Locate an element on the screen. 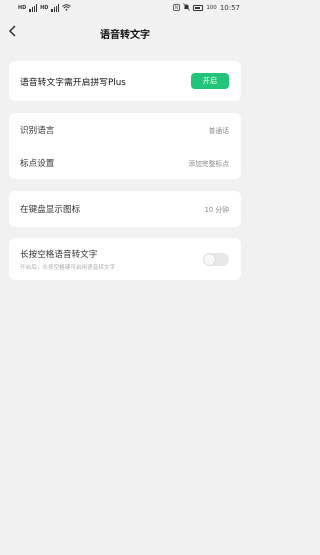  language-card: 识别语言 普通话 标点设置 添加完整标点 is located at coordinates (125, 146).